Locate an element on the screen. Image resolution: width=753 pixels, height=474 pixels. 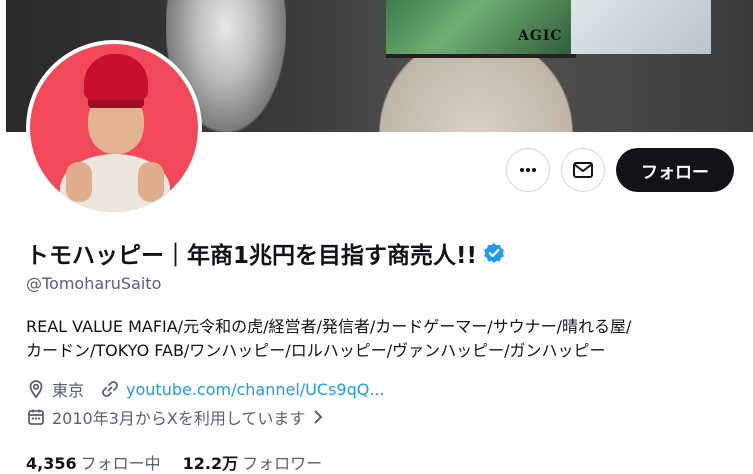
joined-text: 2010年3月からXを利用しています is located at coordinates (179, 418).